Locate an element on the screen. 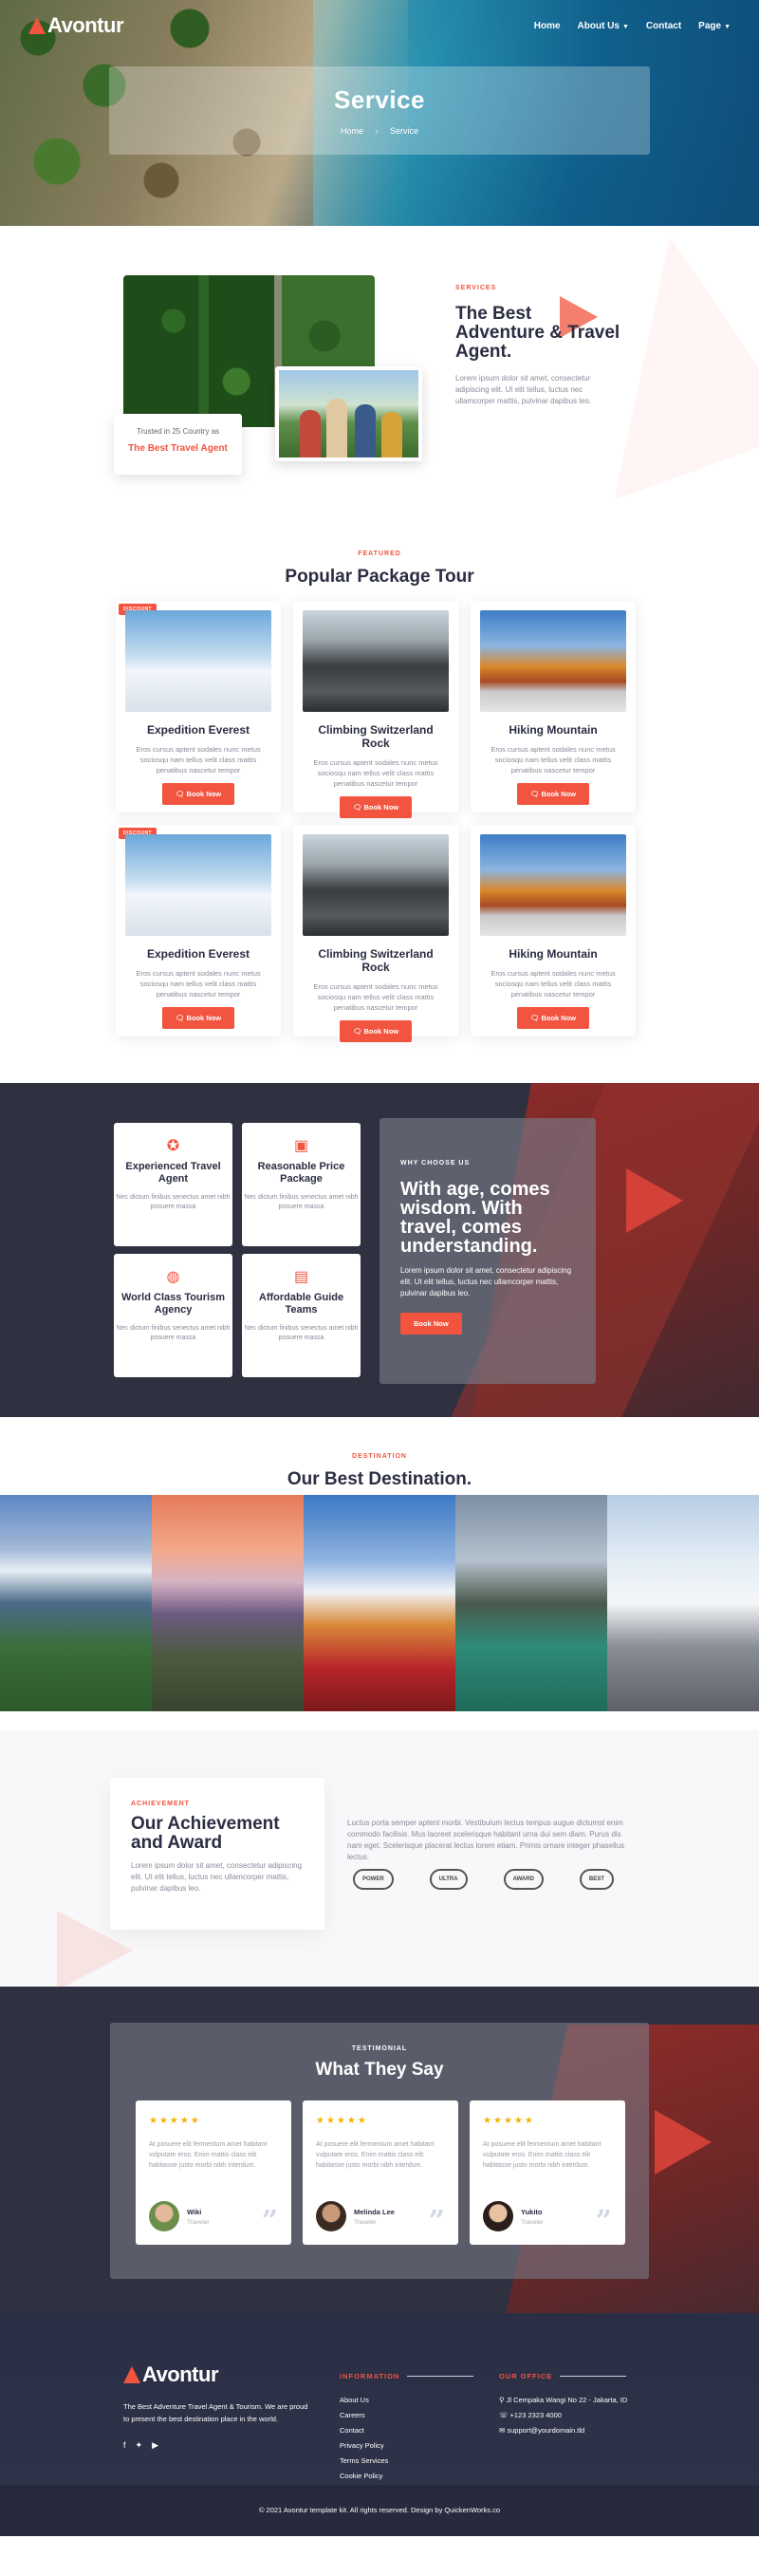  brand-name: Avontur is located at coordinates (85, 25).